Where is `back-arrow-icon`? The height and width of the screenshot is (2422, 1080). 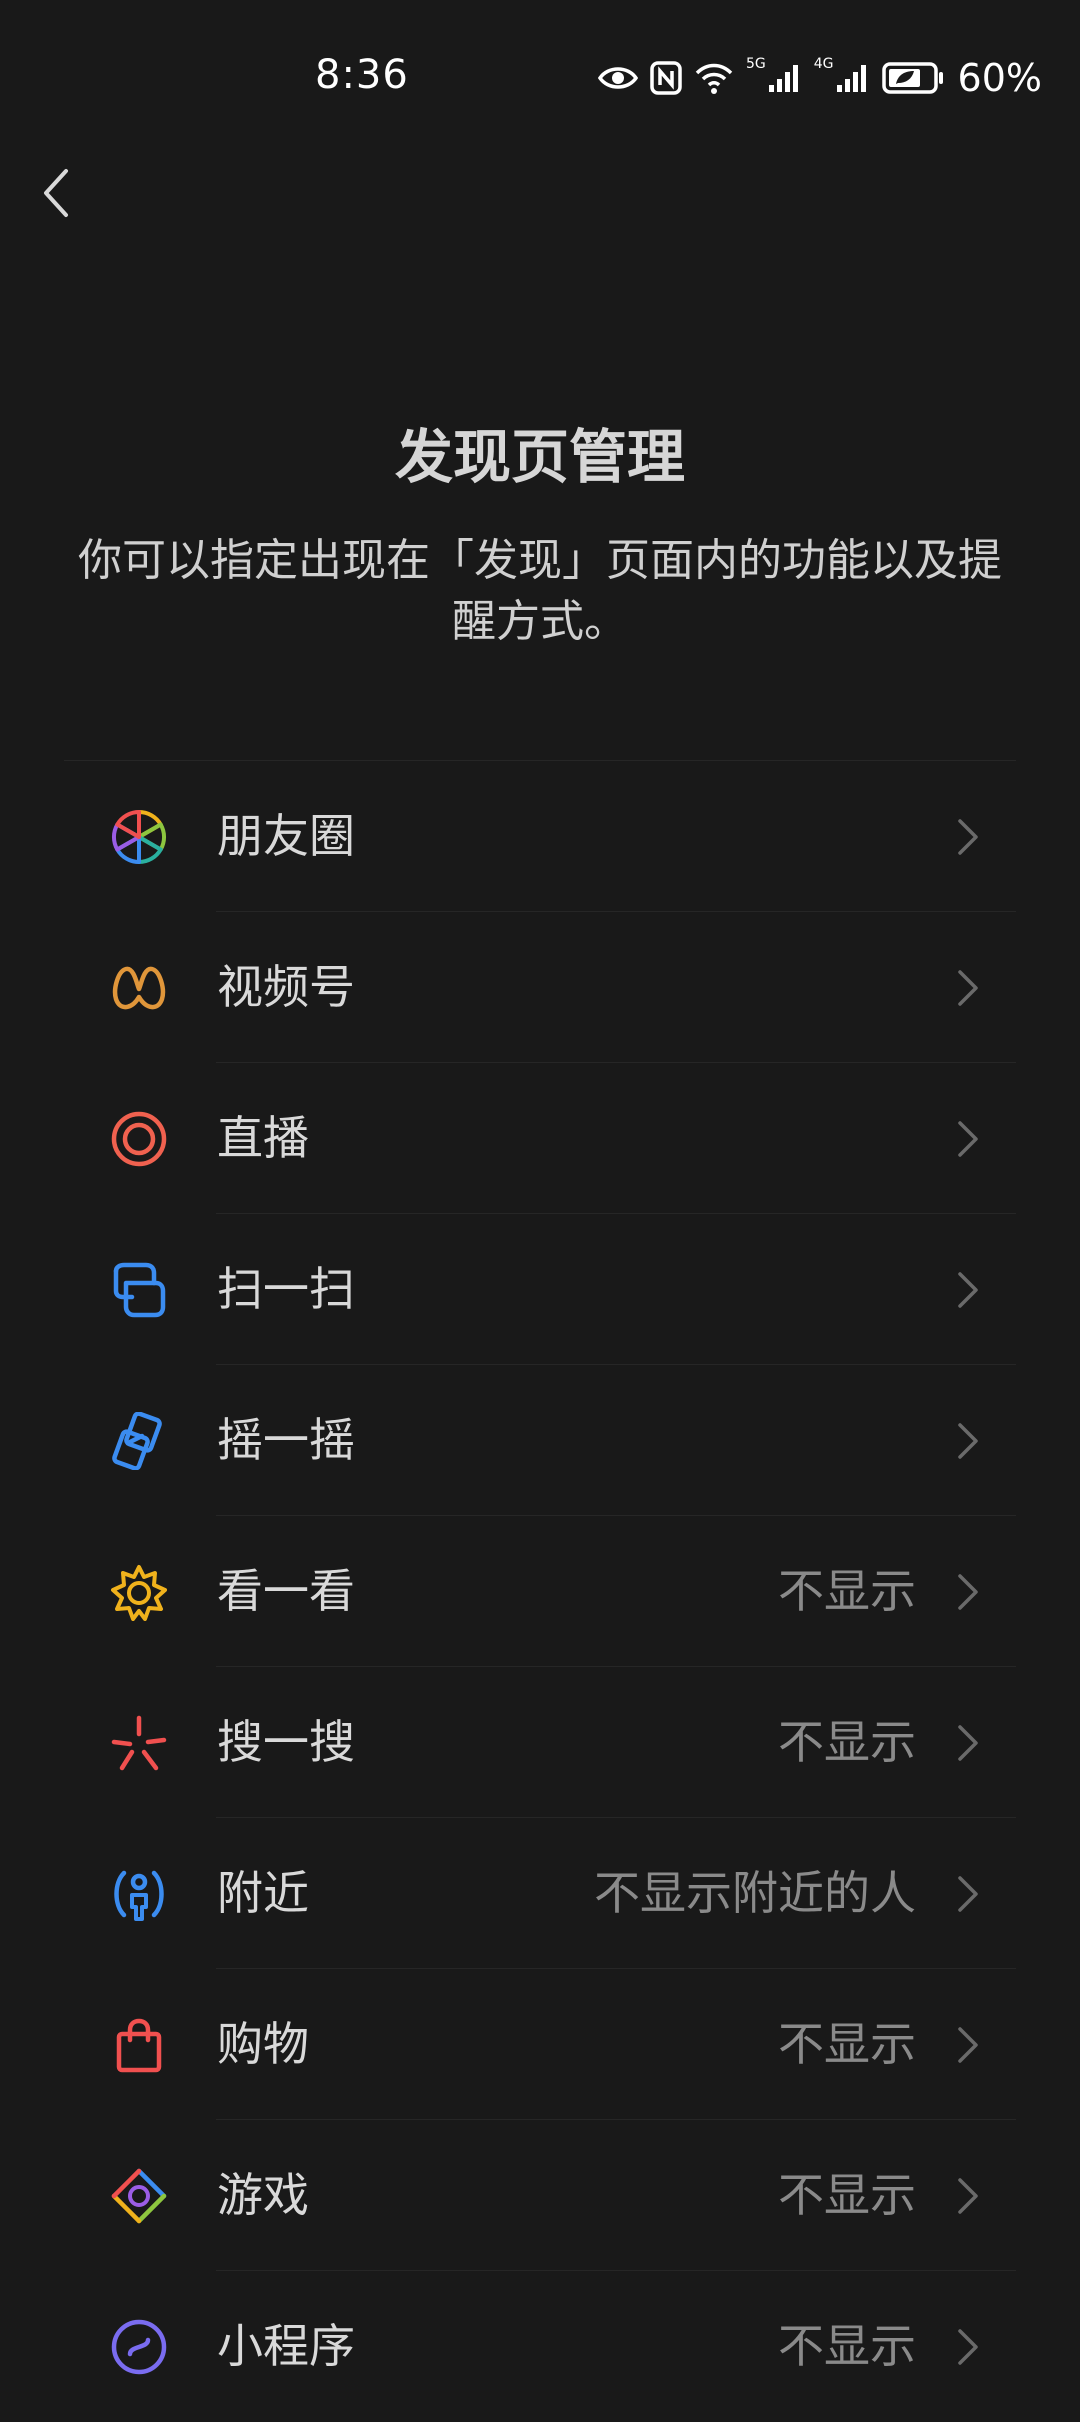 back-arrow-icon is located at coordinates (56, 193).